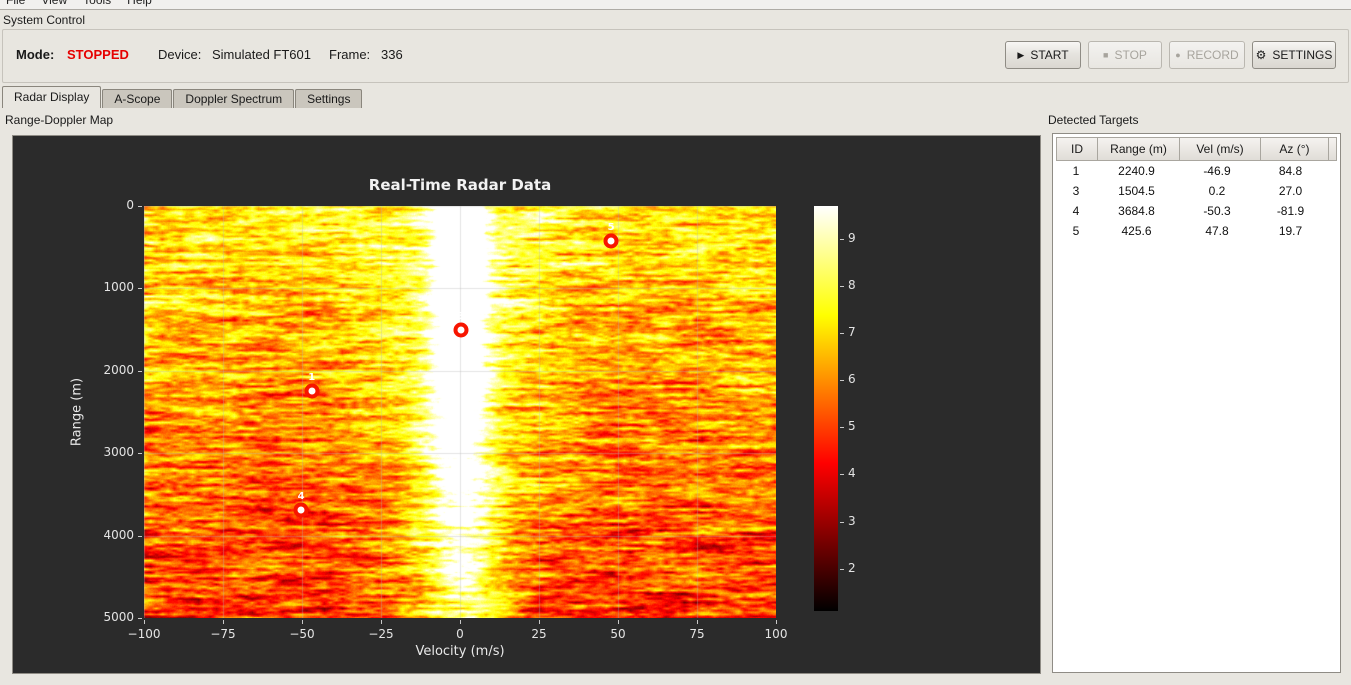  Describe the element at coordinates (52, 97) in the screenshot. I see `tab-radar-display: Radar Display` at that location.